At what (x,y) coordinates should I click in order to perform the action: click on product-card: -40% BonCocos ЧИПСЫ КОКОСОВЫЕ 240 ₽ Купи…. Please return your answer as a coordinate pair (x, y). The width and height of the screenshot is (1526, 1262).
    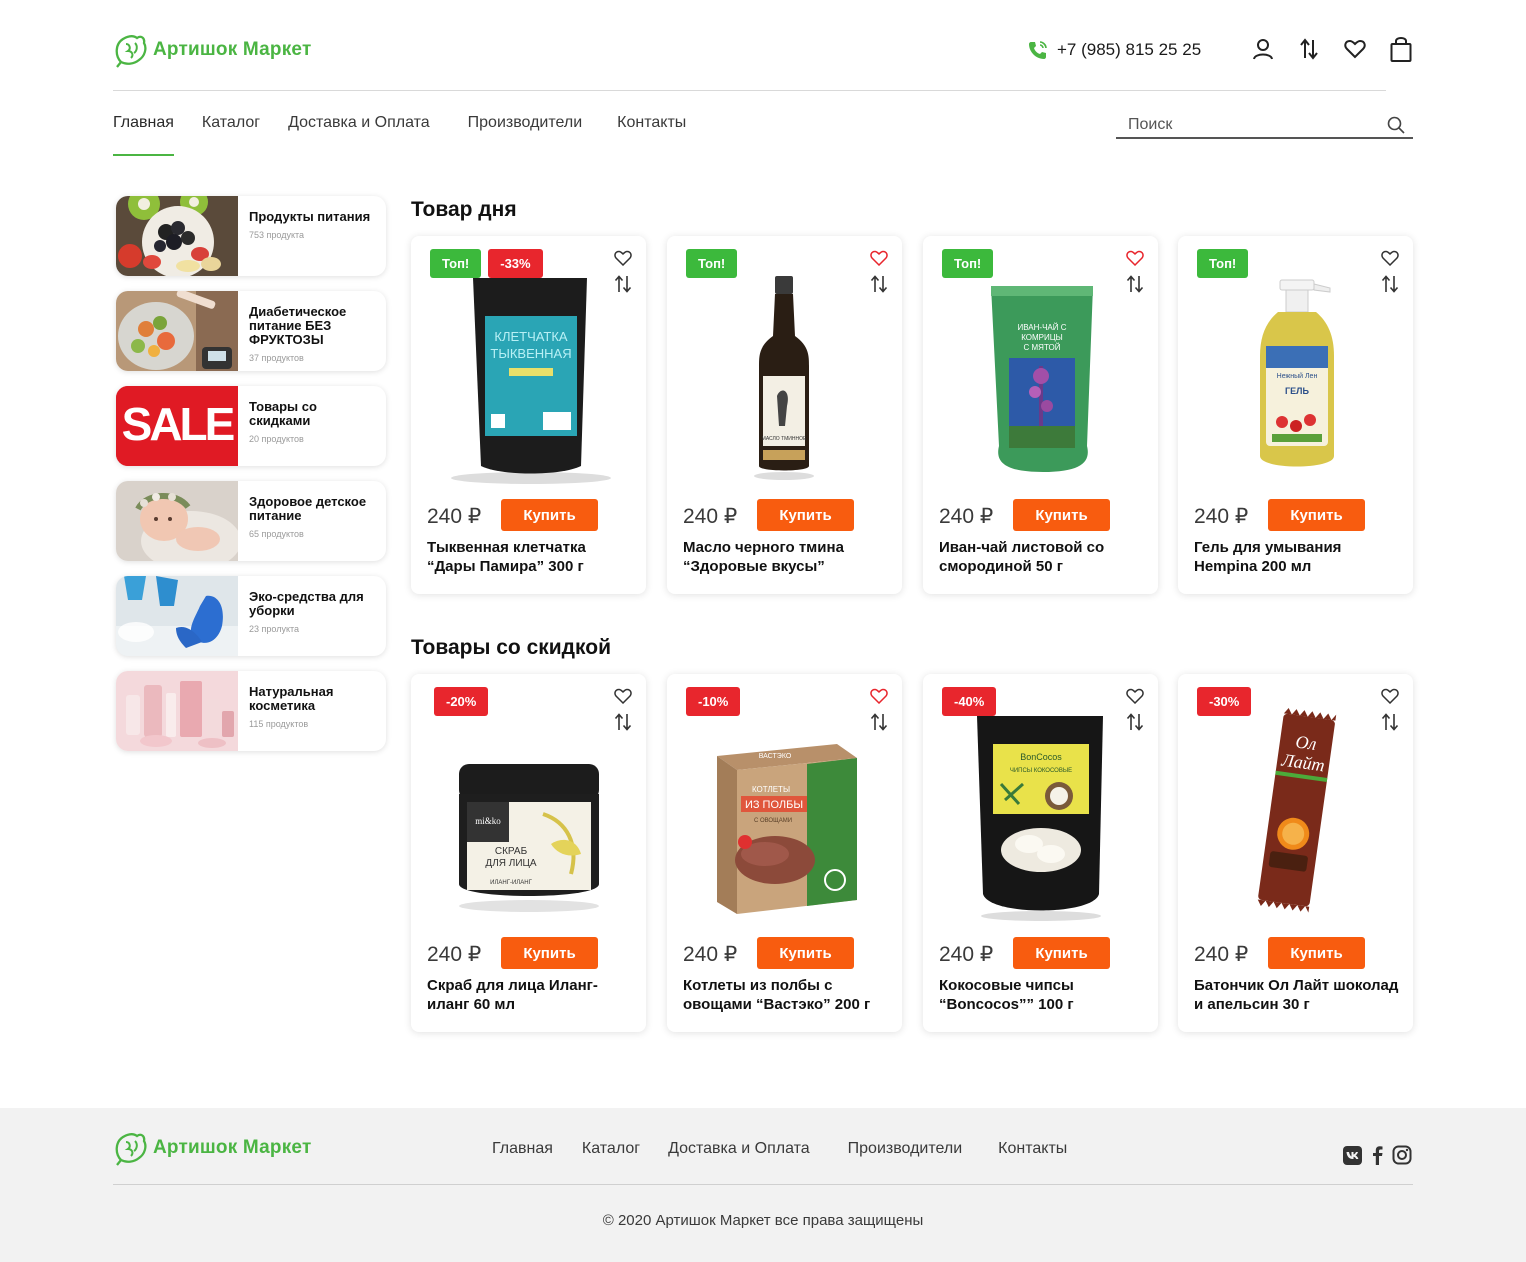
    Looking at the image, I should click on (1040, 853).